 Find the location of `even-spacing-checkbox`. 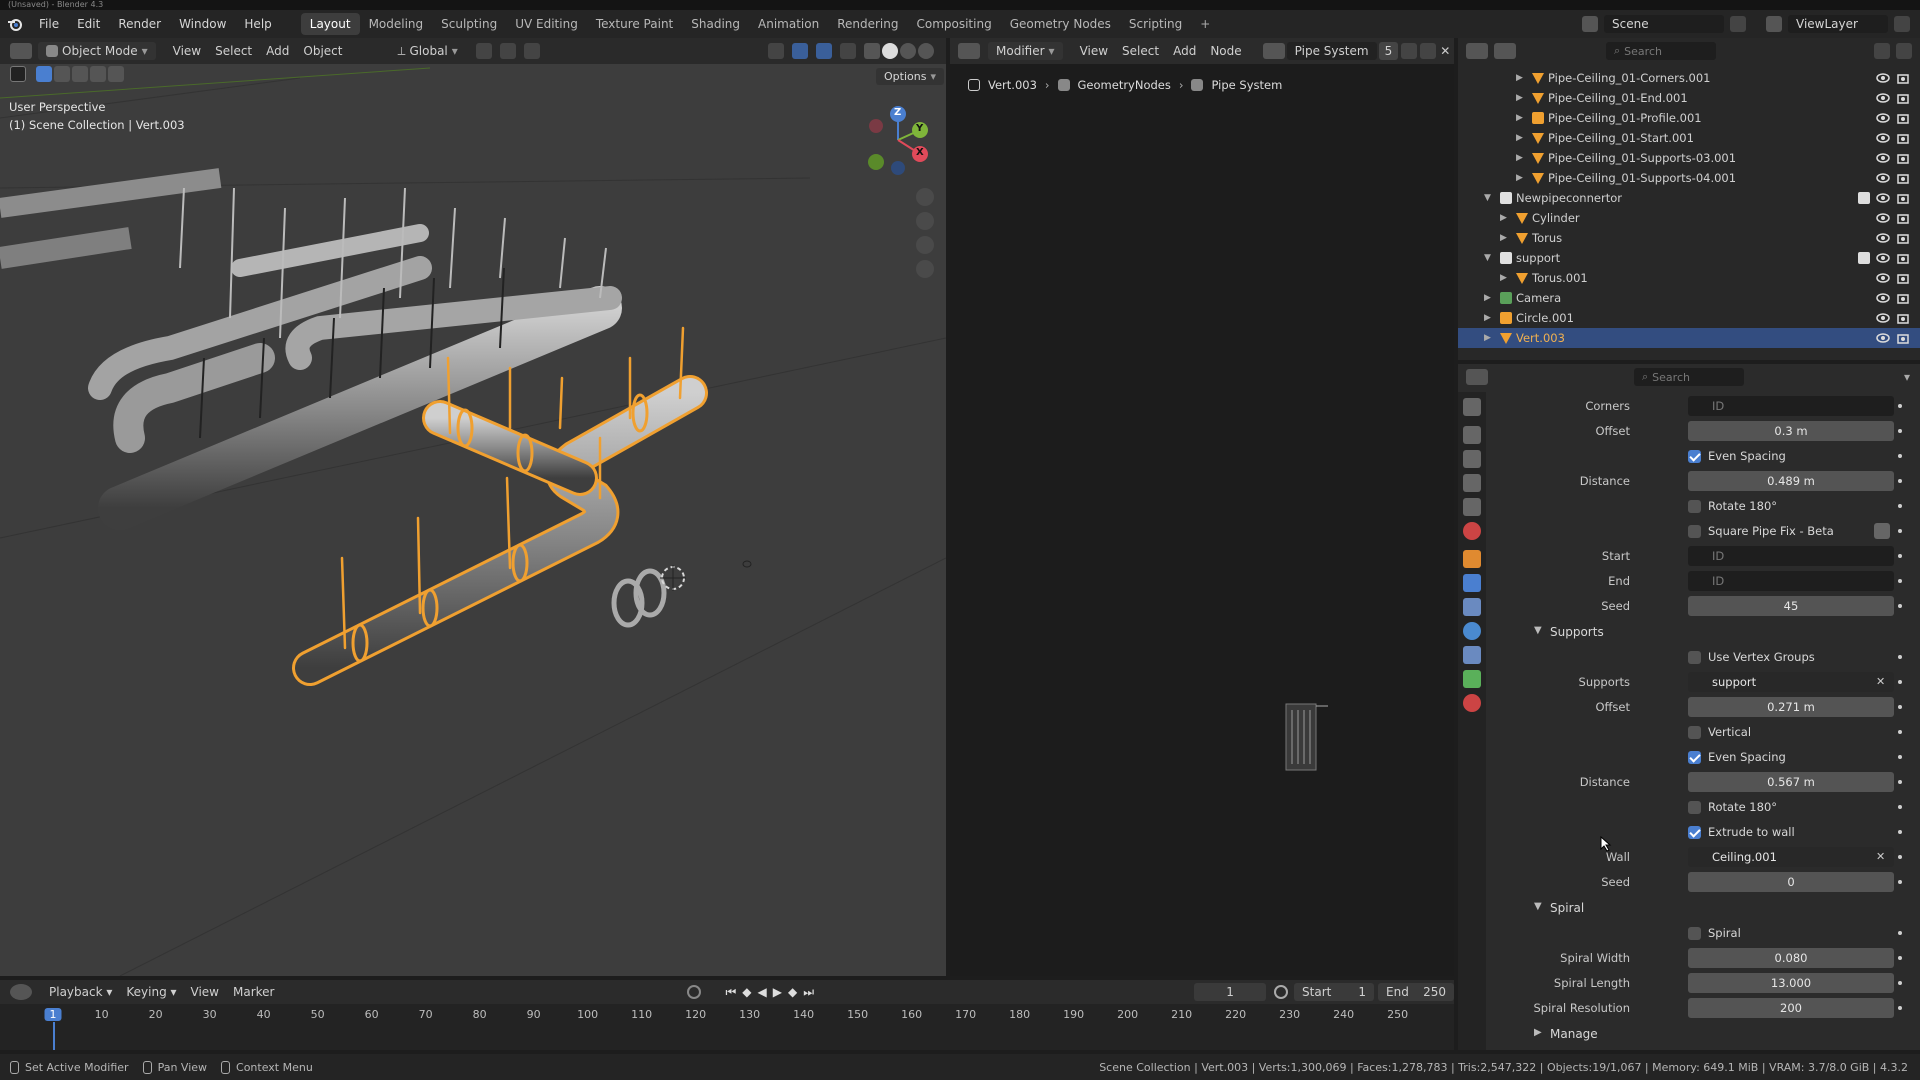

even-spacing-checkbox is located at coordinates (1694, 456).